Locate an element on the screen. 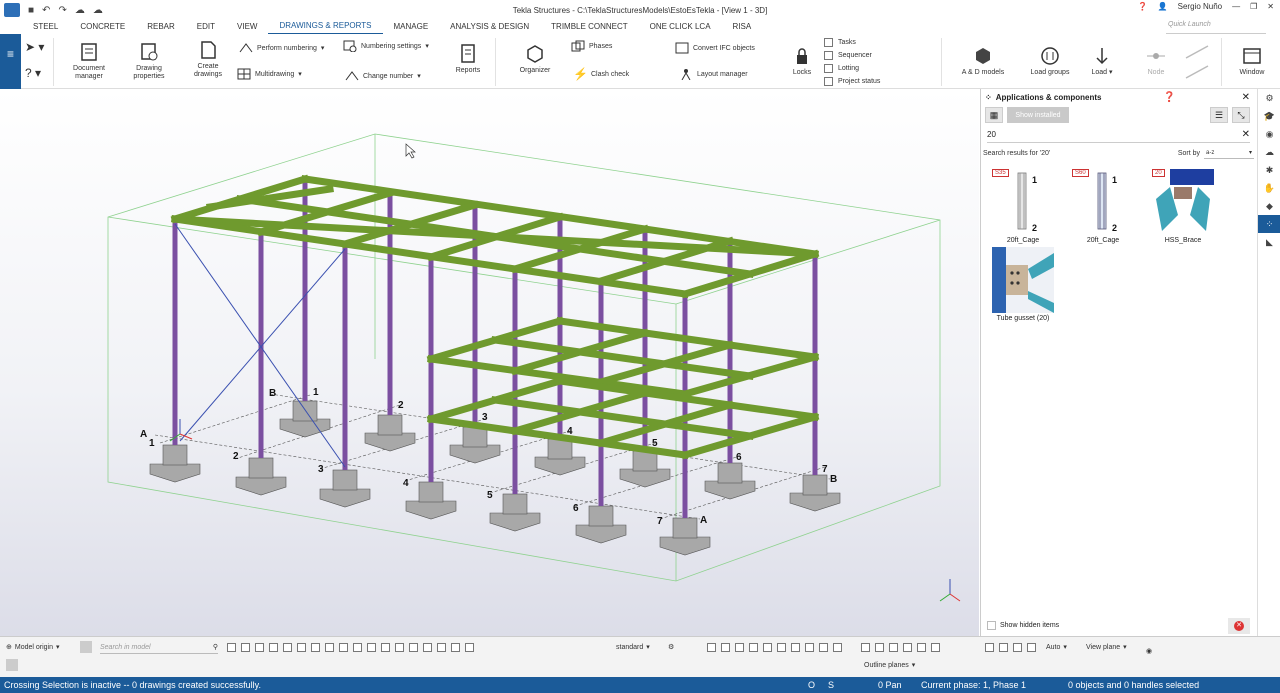 The image size is (1280, 693). select-rebar-icon is located at coordinates (371, 647).